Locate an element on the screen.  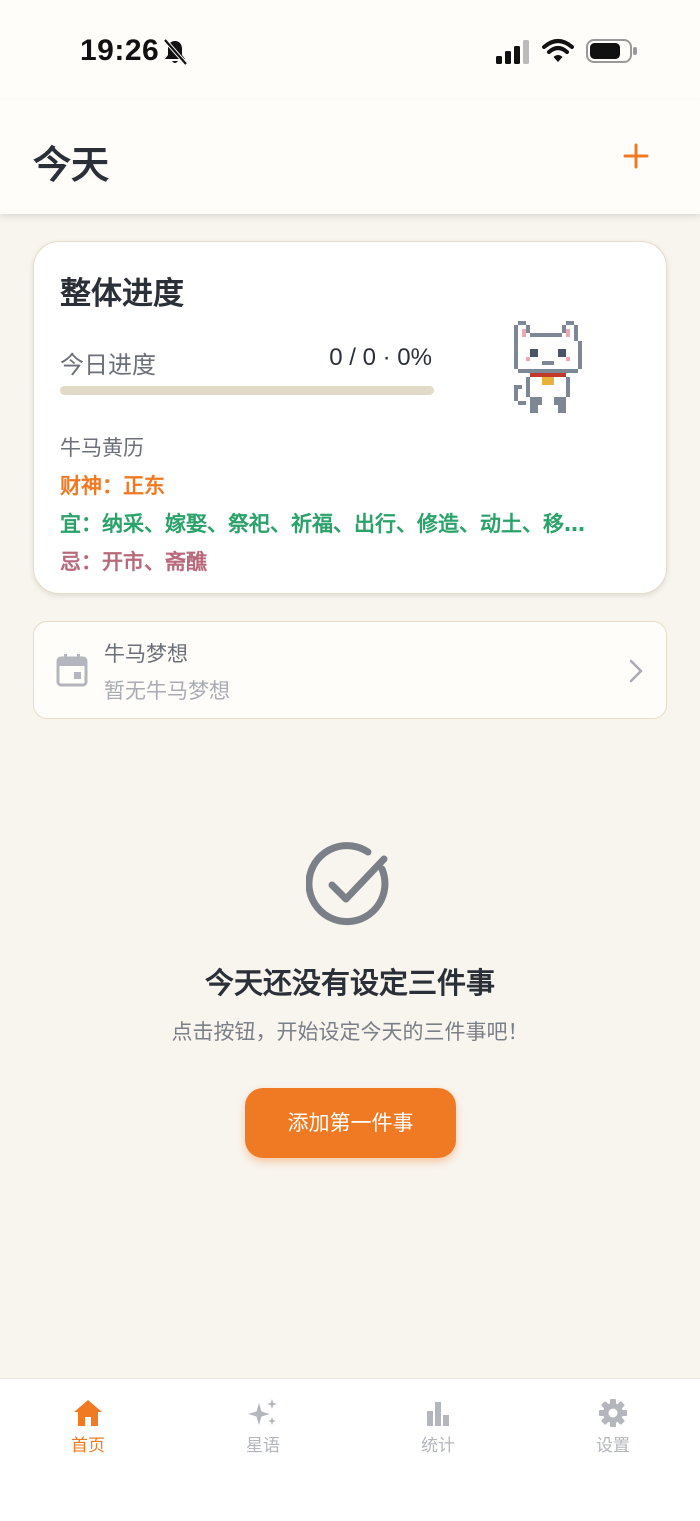
dream-title: 牛马梦想 is located at coordinates (146, 654).